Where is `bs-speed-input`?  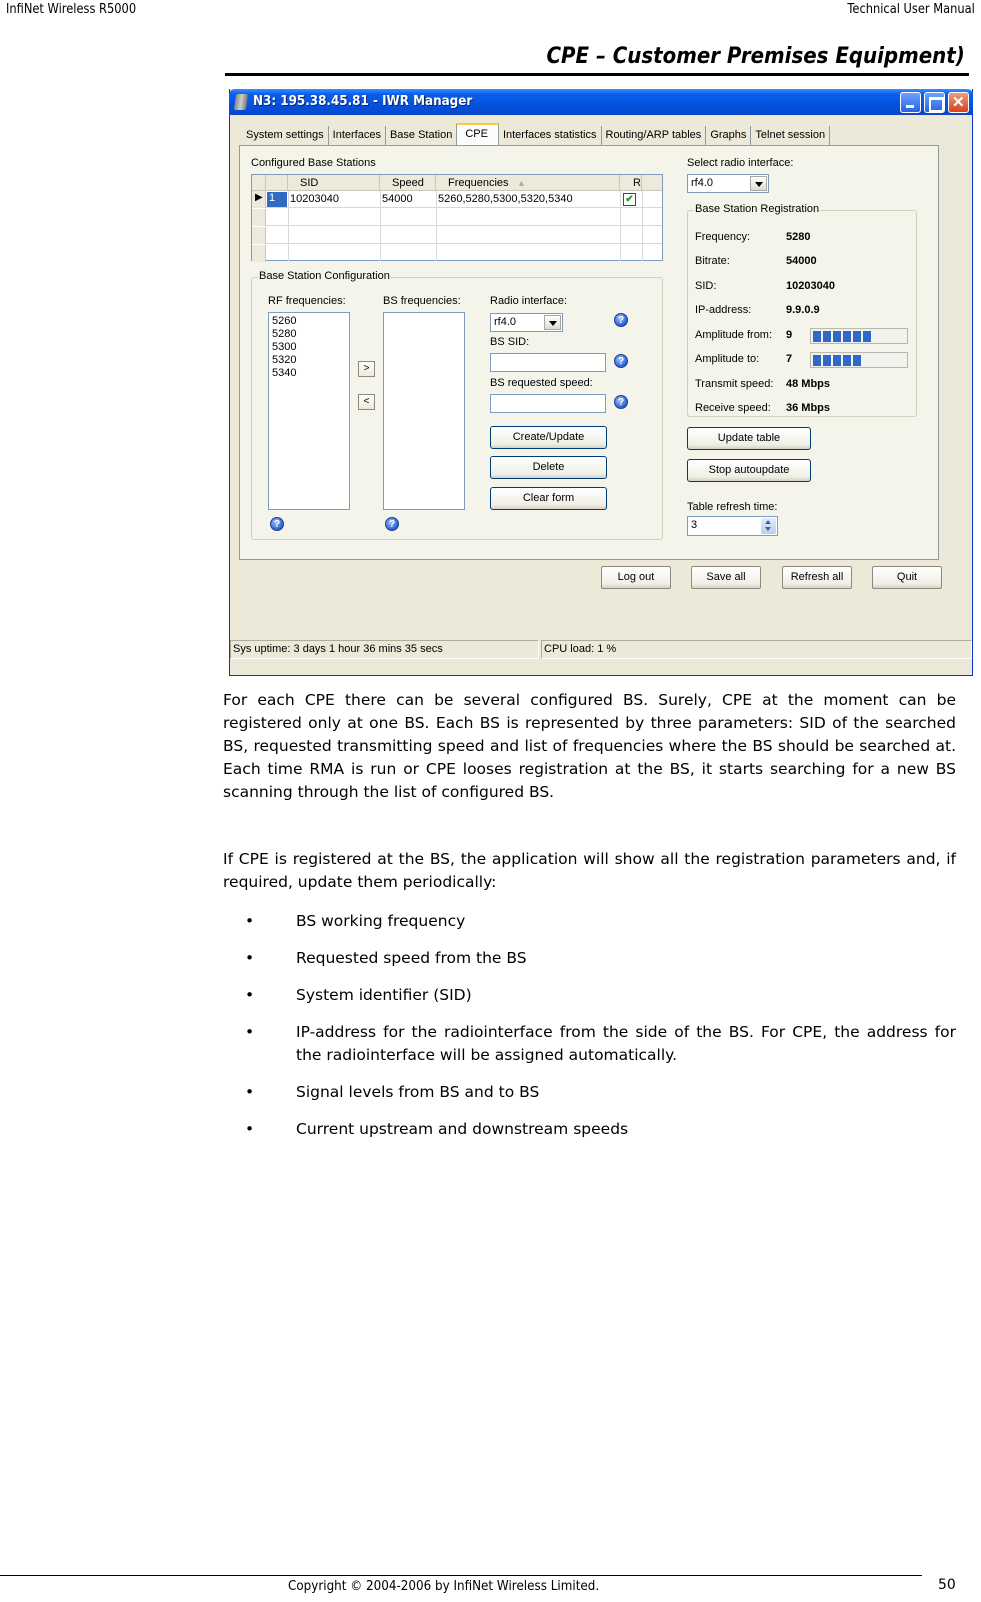 bs-speed-input is located at coordinates (548, 403).